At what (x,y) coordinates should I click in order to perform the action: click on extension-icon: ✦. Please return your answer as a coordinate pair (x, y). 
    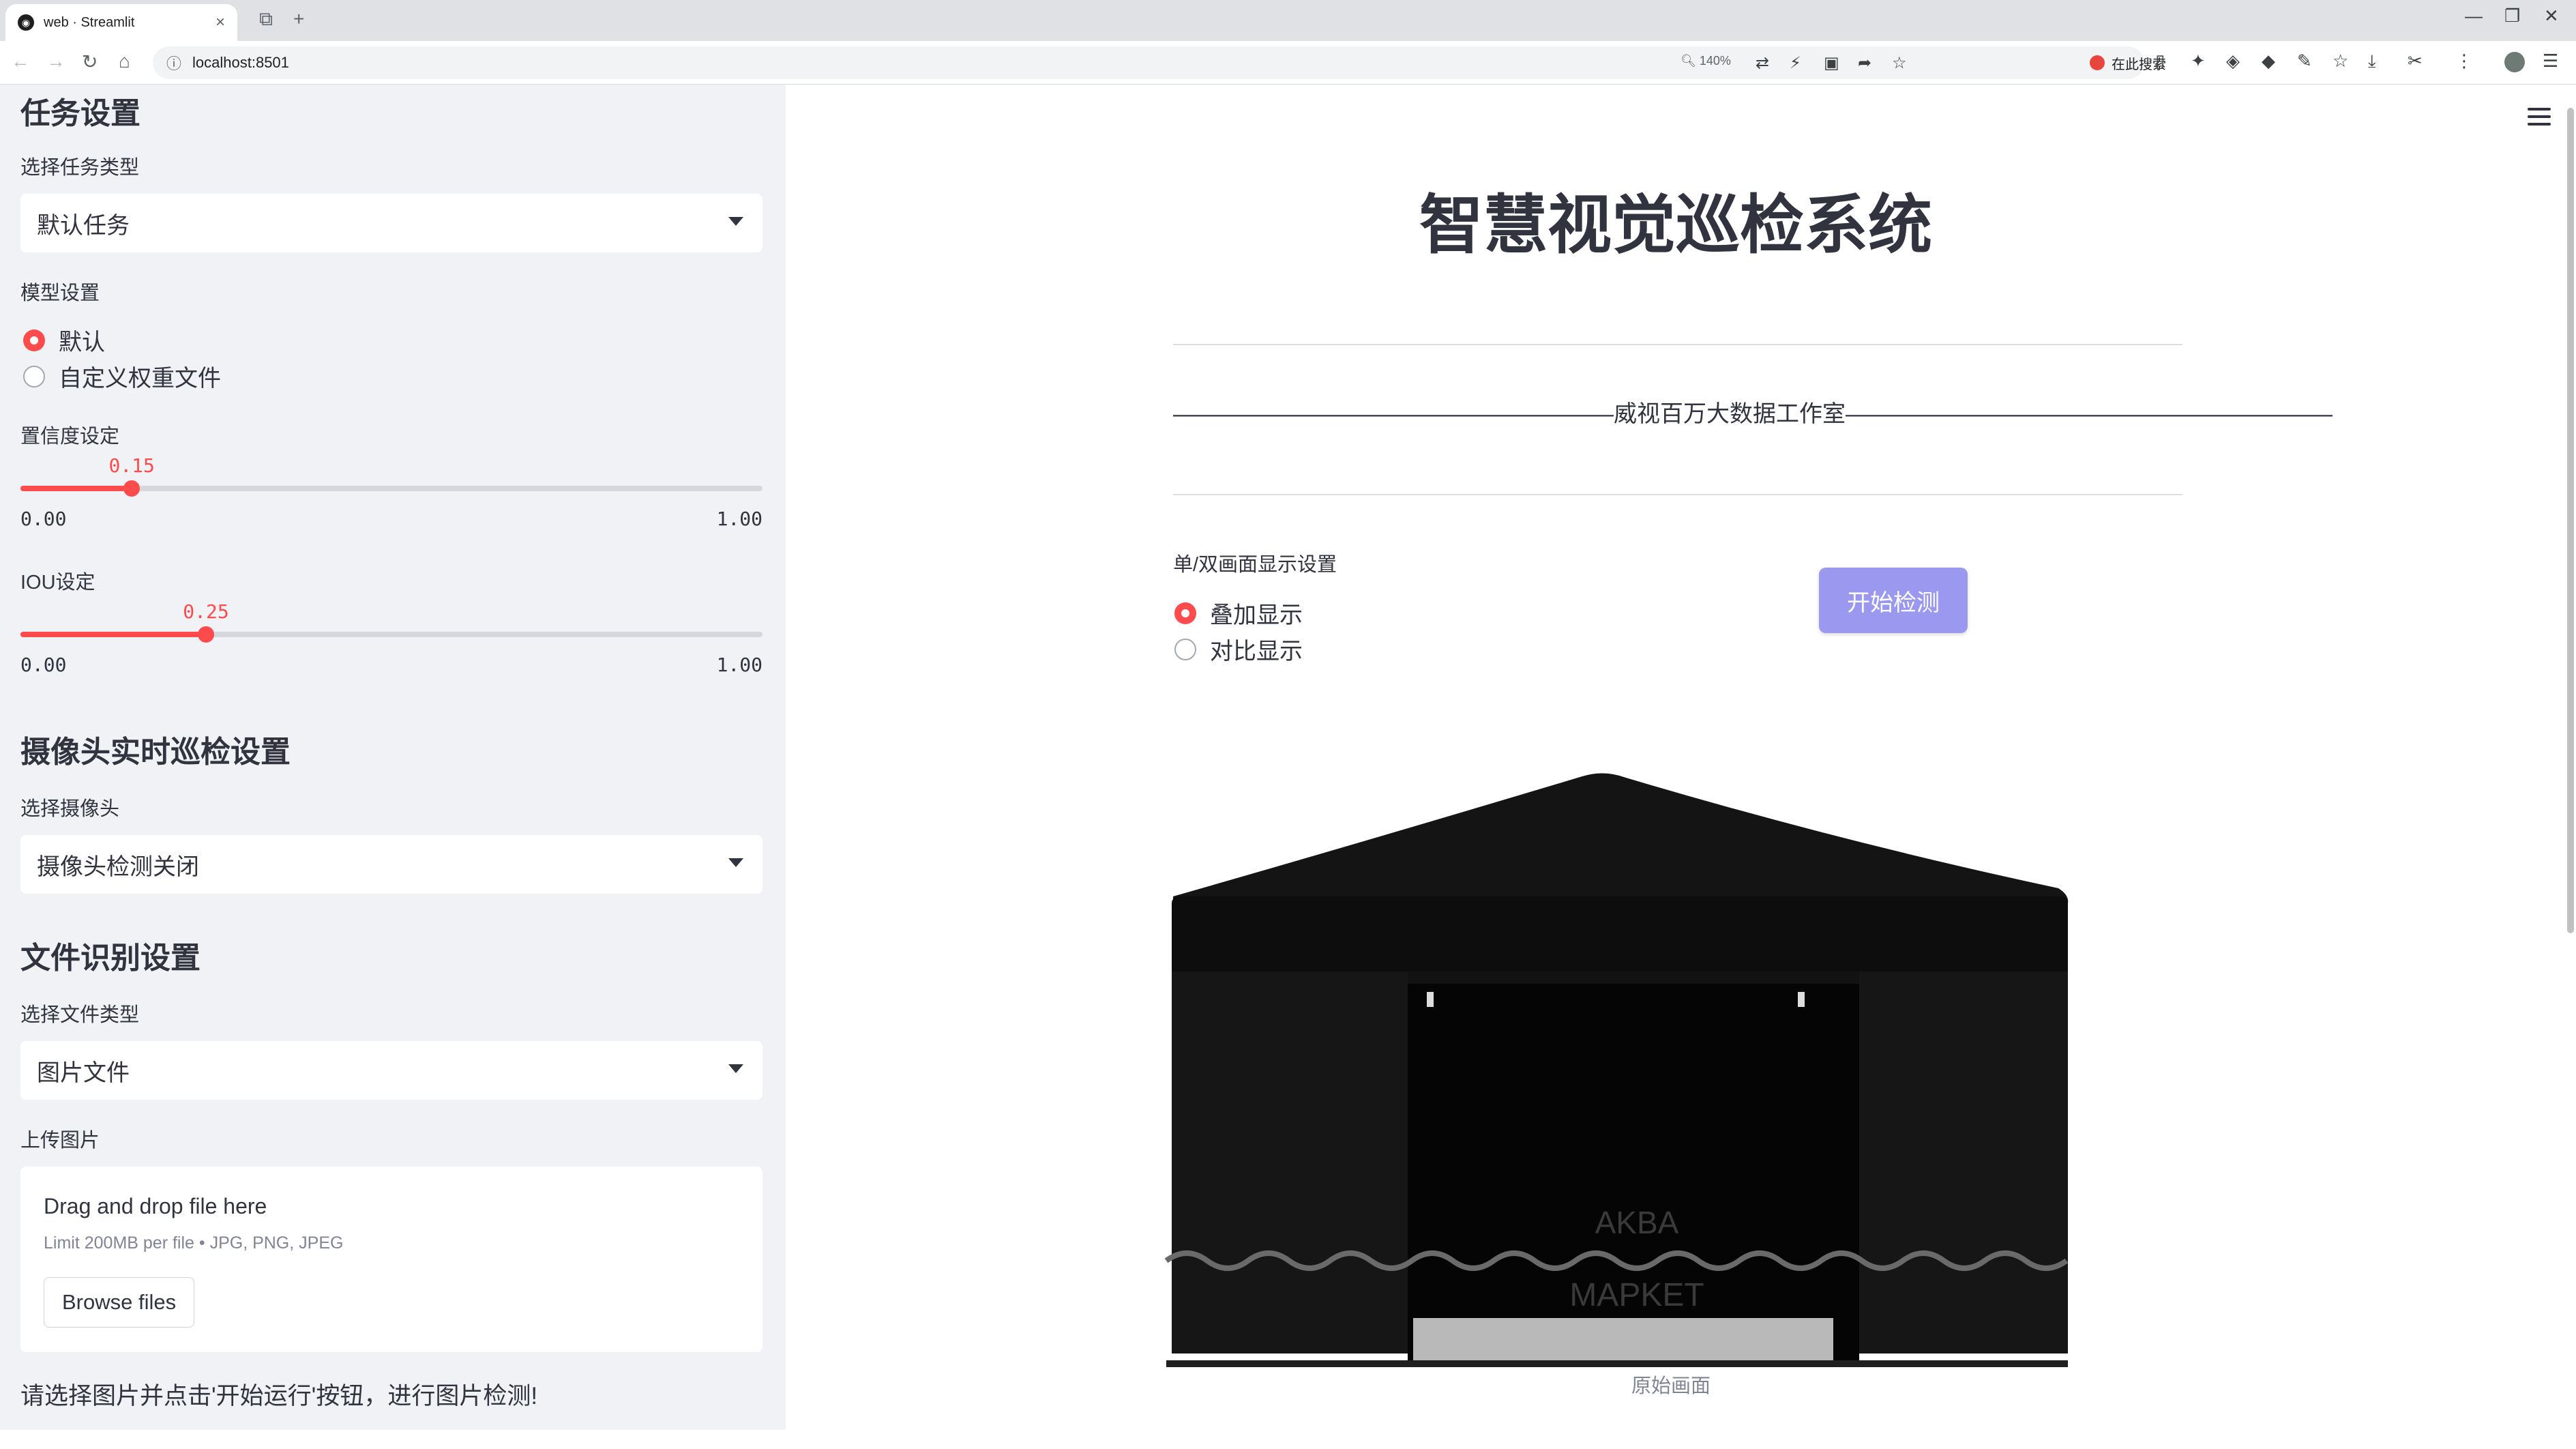
    Looking at the image, I should click on (2198, 61).